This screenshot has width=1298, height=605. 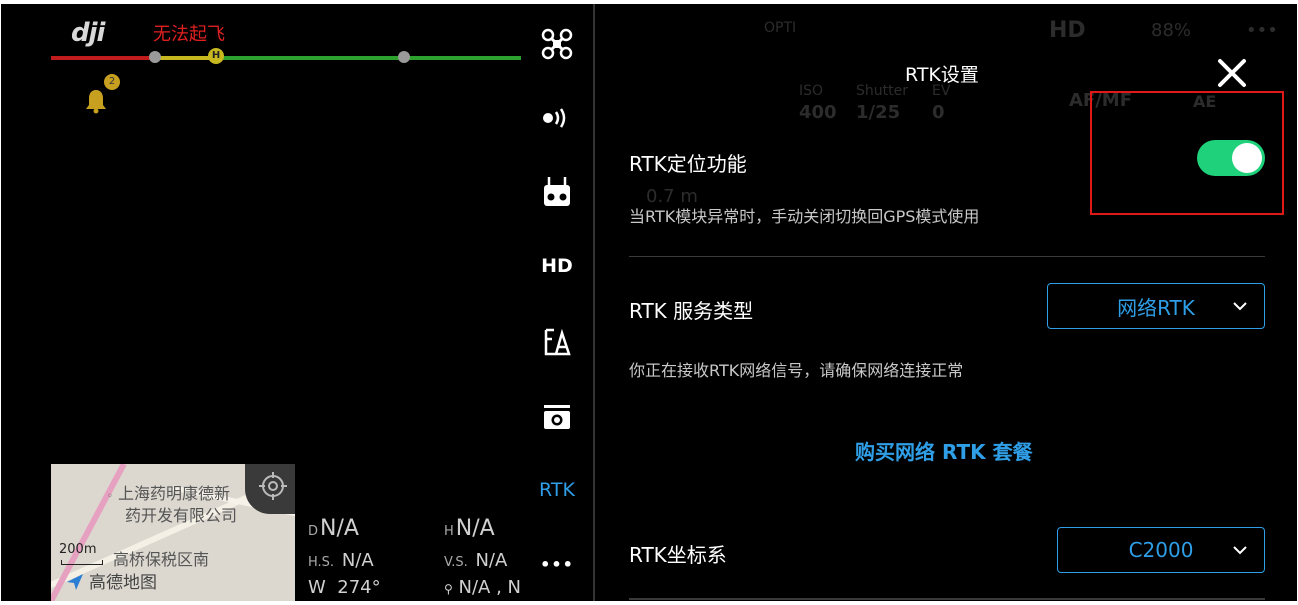 What do you see at coordinates (123, 583) in the screenshot?
I see `map-provider-logo: 高德地图` at bounding box center [123, 583].